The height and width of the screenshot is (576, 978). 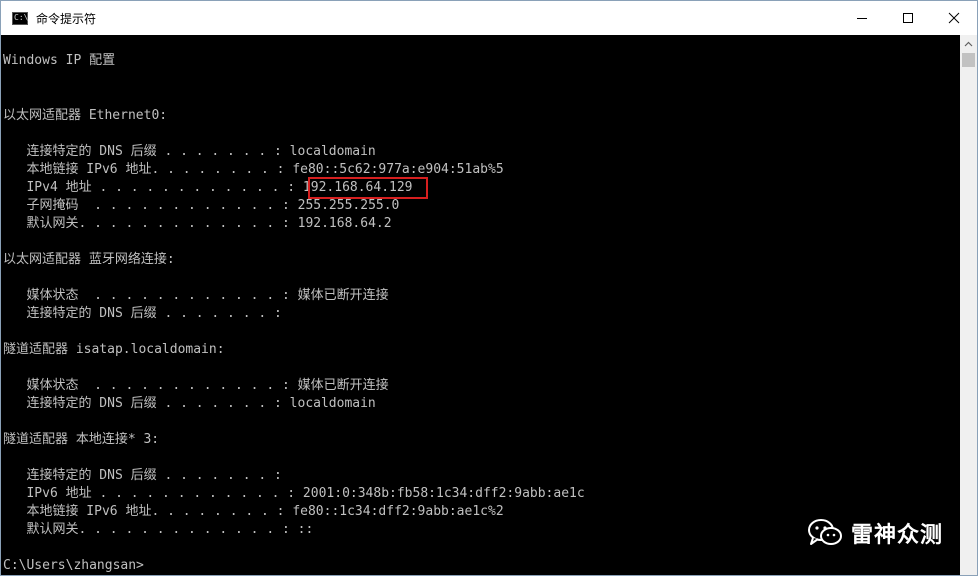 What do you see at coordinates (368, 188) in the screenshot?
I see `ipv4-highlight-box` at bounding box center [368, 188].